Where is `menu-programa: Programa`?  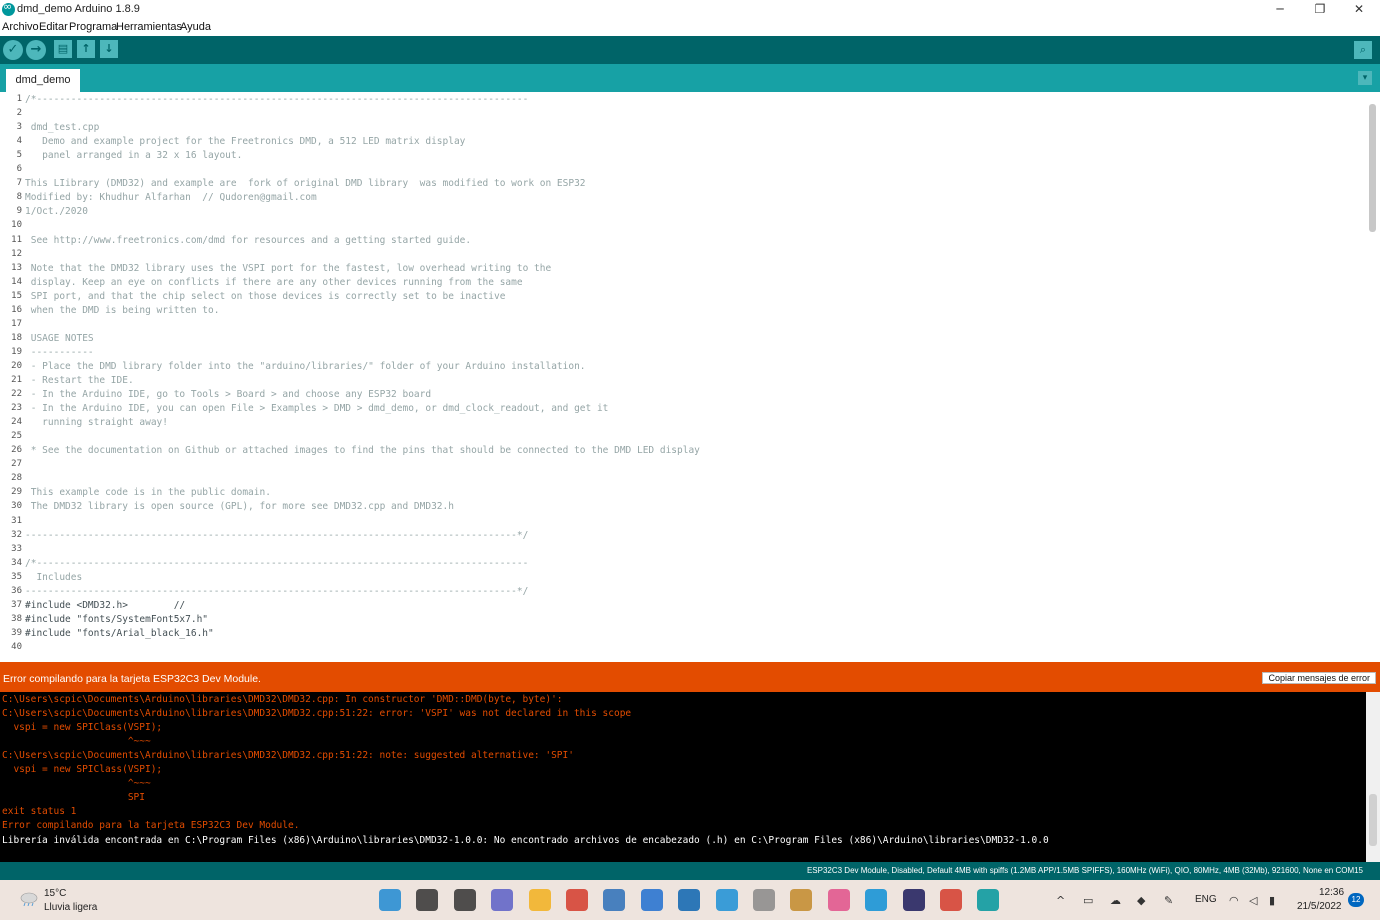 menu-programa: Programa is located at coordinates (93, 27).